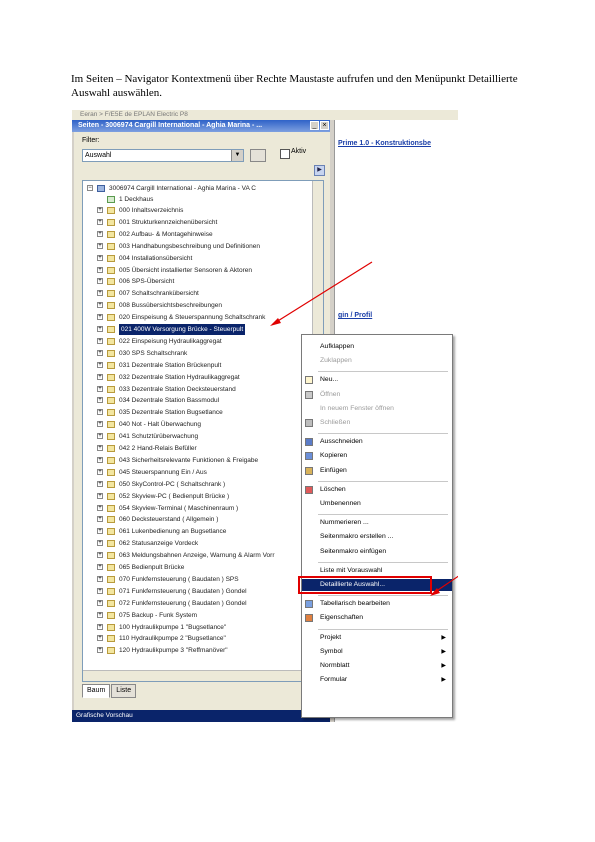 This screenshot has height=842, width=595. What do you see at coordinates (364, 428) in the screenshot?
I see `annotation-overlay` at bounding box center [364, 428].